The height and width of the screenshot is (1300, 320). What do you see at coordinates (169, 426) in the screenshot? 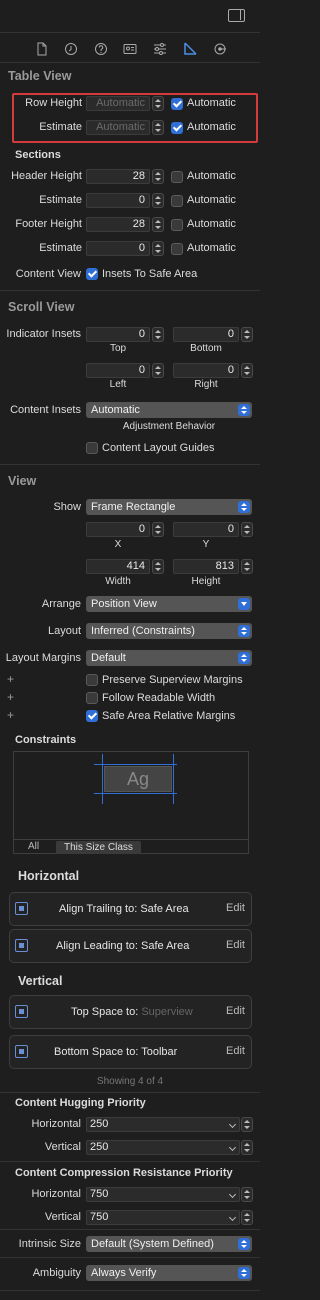
I see `adjustment-behavior-caption: Adjustment Behavior` at bounding box center [169, 426].